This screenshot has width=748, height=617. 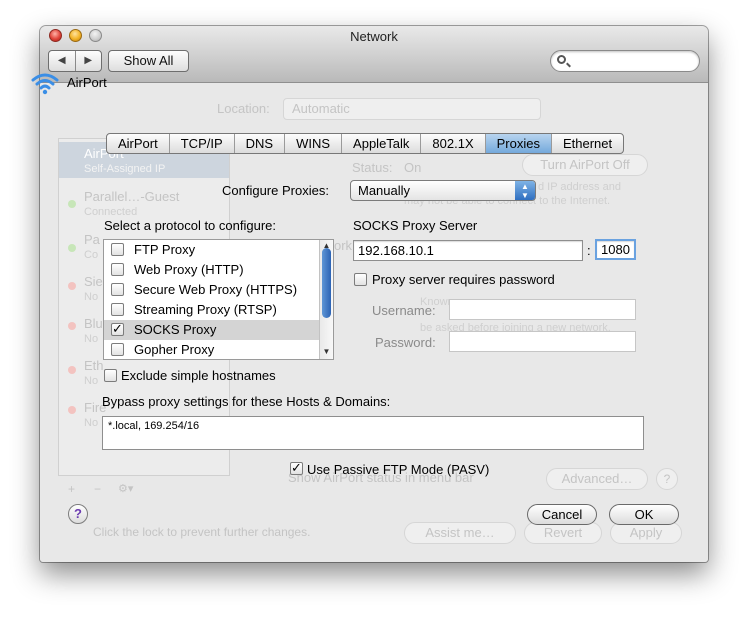 What do you see at coordinates (148, 61) in the screenshot?
I see `show-all-button: Show All` at bounding box center [148, 61].